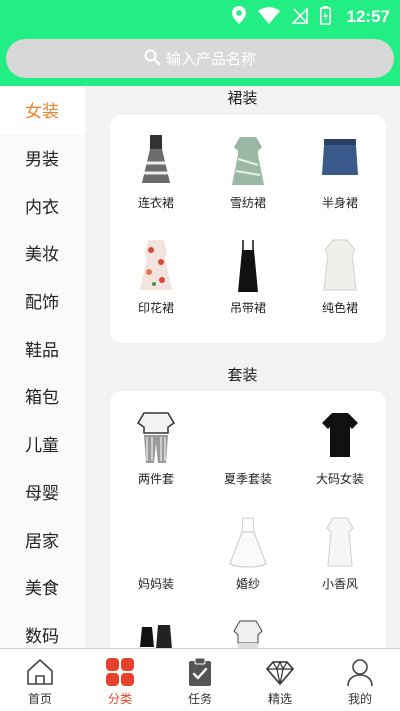 This screenshot has height=711, width=400. I want to click on home-icon, so click(40, 672).